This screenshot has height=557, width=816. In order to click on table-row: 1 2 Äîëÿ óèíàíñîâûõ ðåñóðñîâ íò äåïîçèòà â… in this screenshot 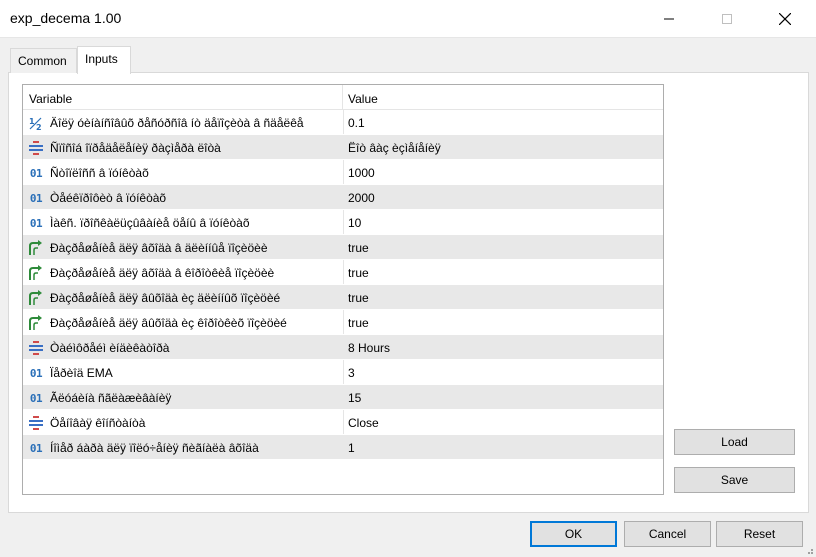, I will do `click(343, 122)`.